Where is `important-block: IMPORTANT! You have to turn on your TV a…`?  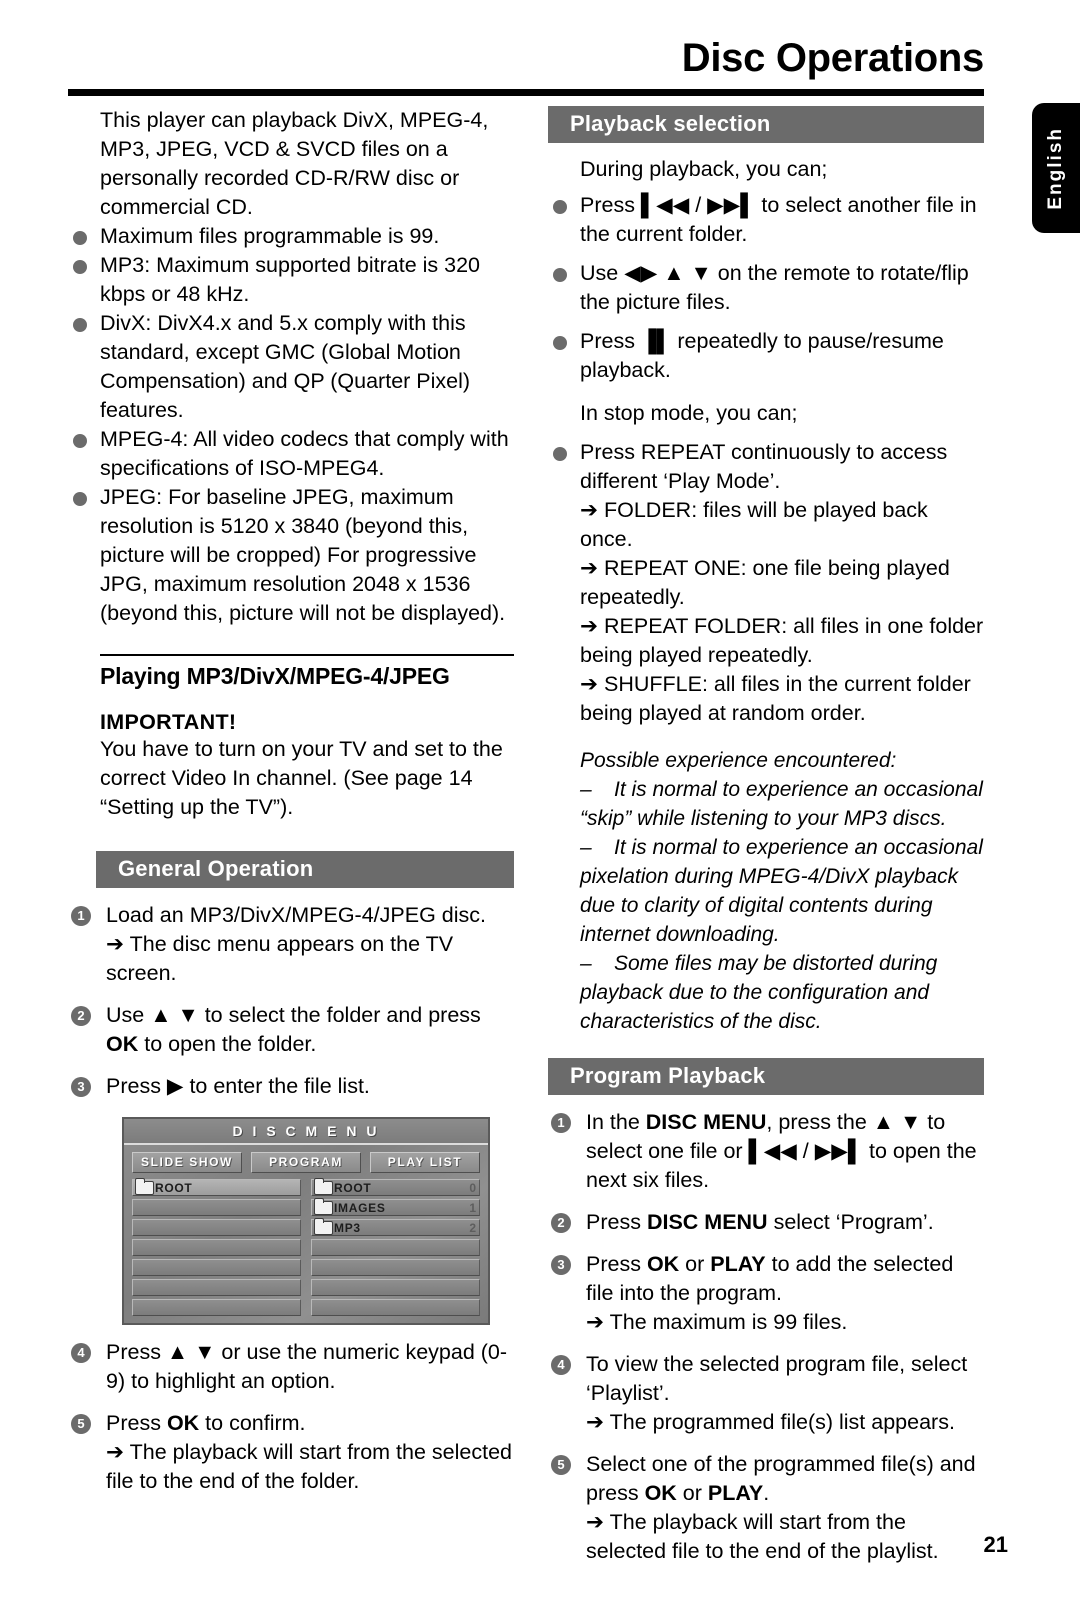
important-block: IMPORTANT! You have to turn on your TV a… is located at coordinates (291, 766).